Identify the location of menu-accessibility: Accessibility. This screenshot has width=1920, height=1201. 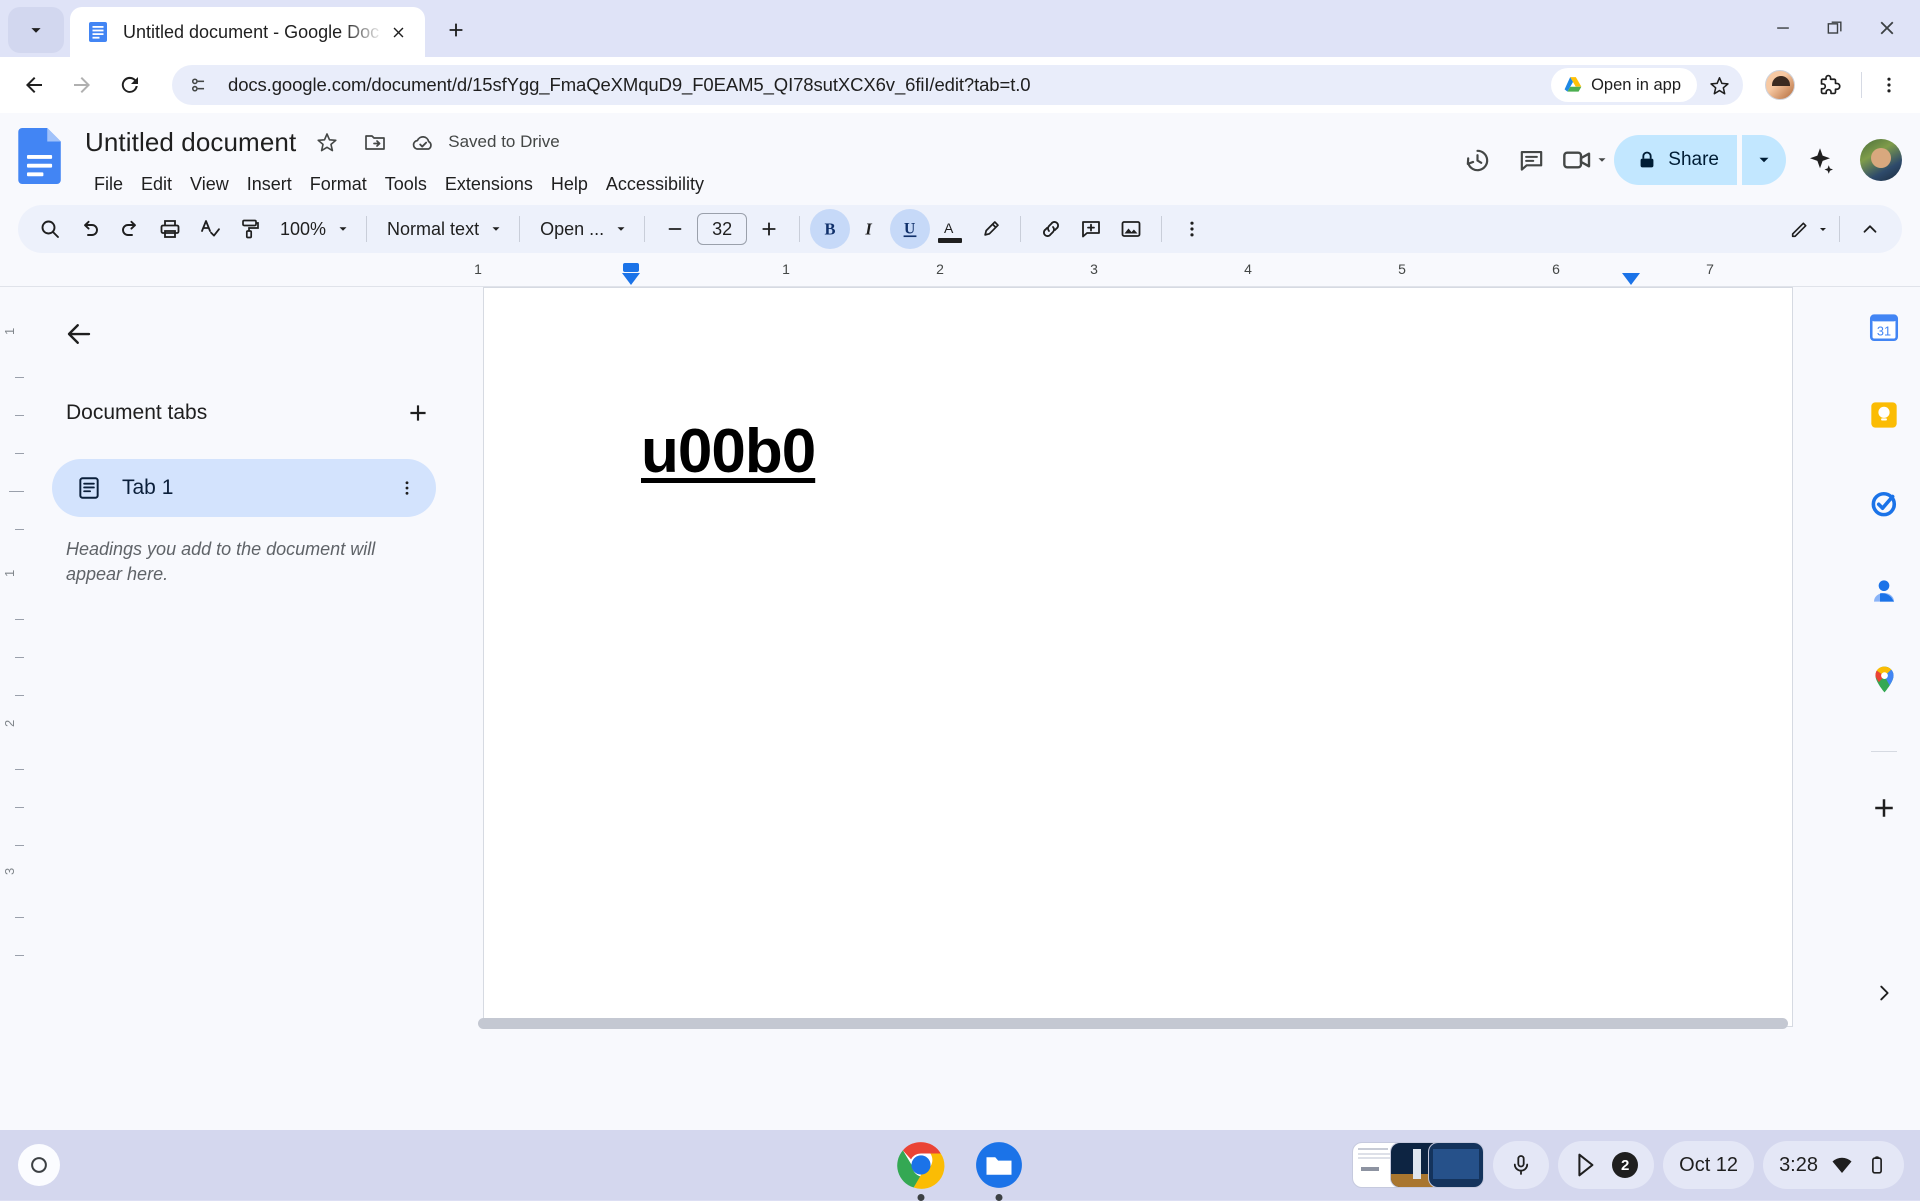
(655, 184).